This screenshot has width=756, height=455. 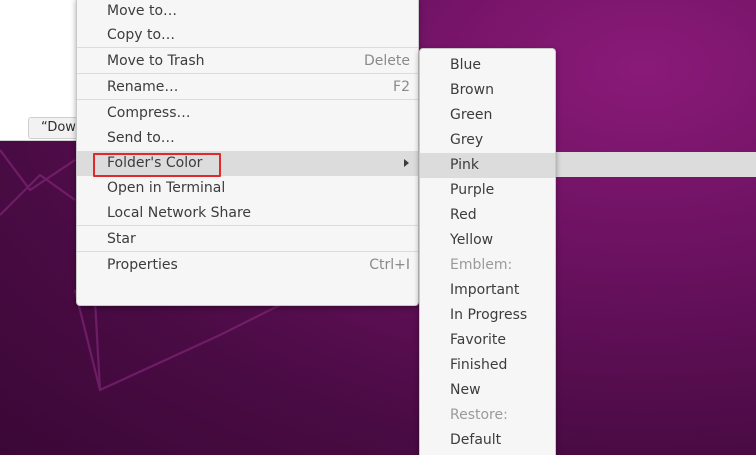 What do you see at coordinates (247, 265) in the screenshot?
I see `menu-item-properties: Properties Ctrl+I` at bounding box center [247, 265].